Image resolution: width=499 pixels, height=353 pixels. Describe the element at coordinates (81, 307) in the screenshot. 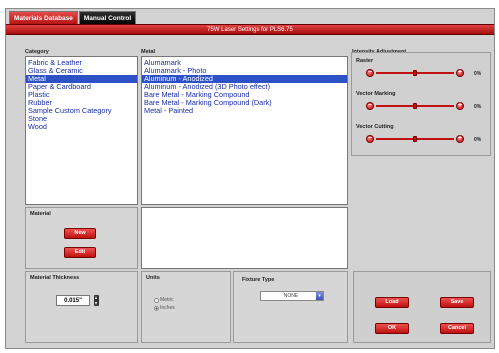

I see `thickness-panel: Material Thickness 0.015"` at that location.